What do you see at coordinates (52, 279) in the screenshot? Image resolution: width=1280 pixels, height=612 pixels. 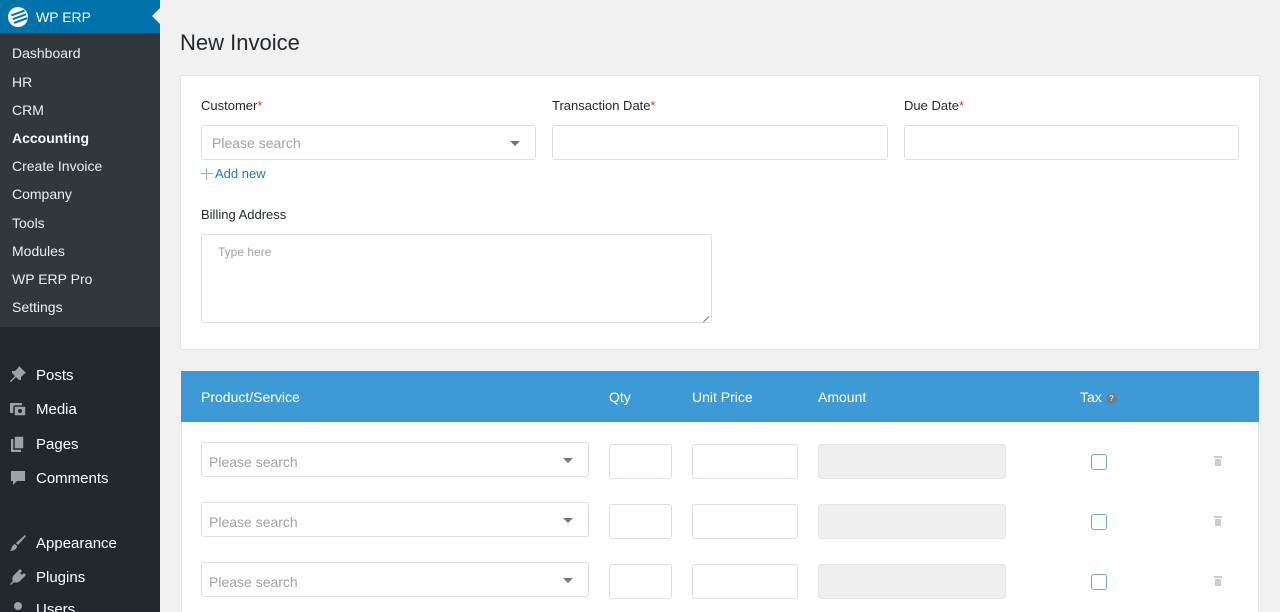 I see `submenu-item-wp-erp-pro: WP ERP Pro` at bounding box center [52, 279].